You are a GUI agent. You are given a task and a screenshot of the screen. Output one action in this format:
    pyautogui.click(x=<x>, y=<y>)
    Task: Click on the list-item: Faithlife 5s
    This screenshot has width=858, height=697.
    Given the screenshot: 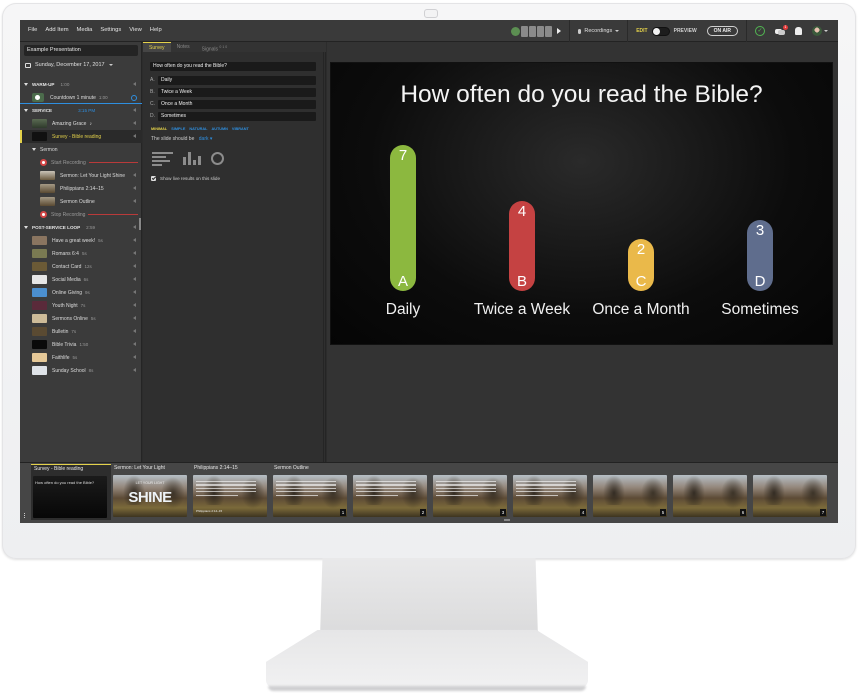 What is the action you would take?
    pyautogui.click(x=81, y=357)
    